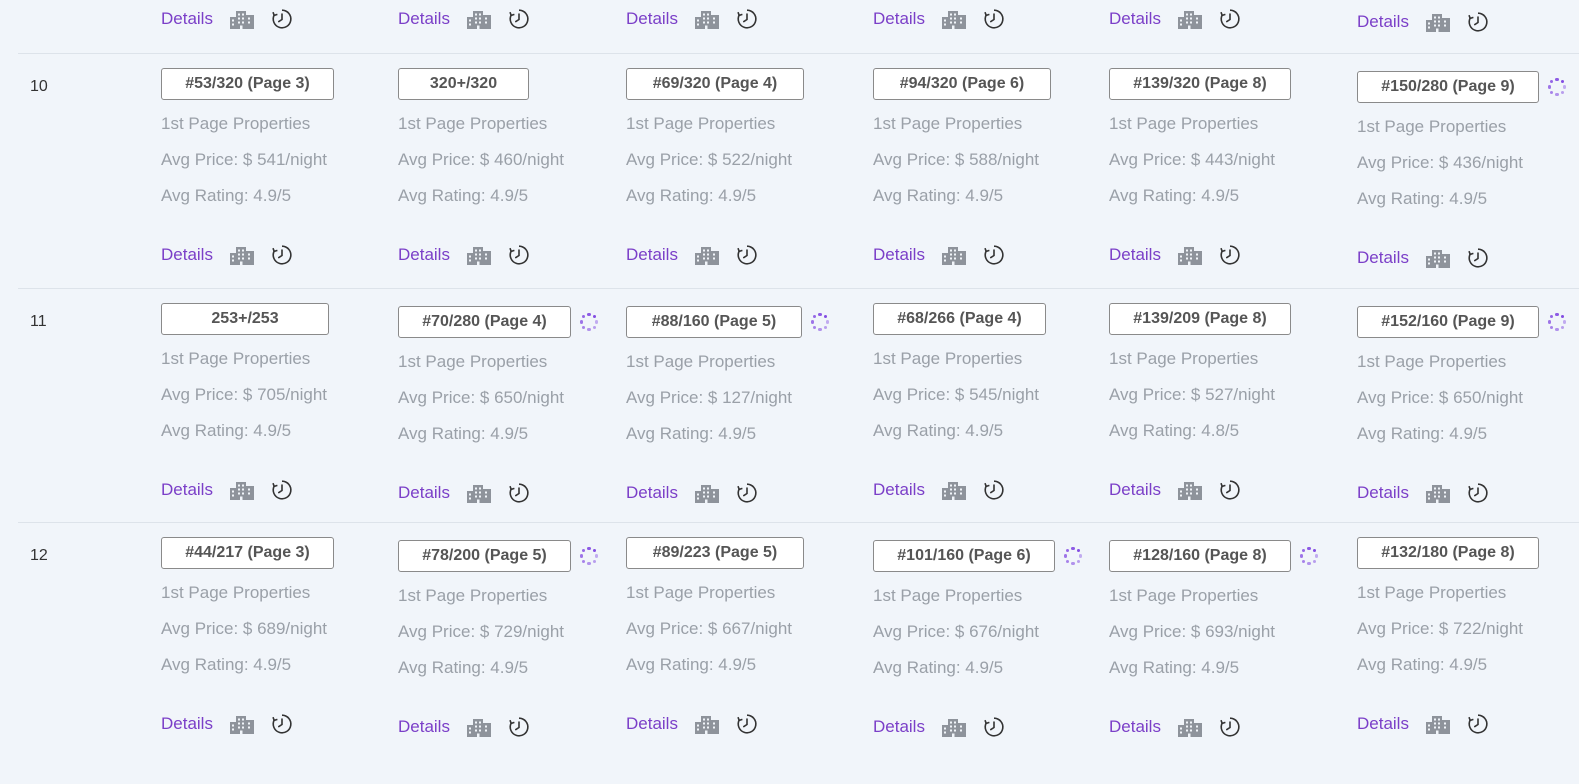  What do you see at coordinates (484, 322) in the screenshot?
I see `rank-badge: #70/280 (Page 4)` at bounding box center [484, 322].